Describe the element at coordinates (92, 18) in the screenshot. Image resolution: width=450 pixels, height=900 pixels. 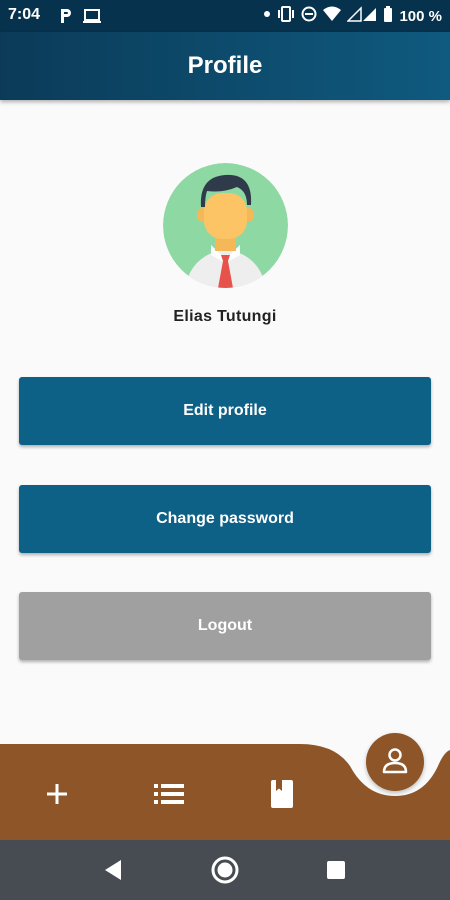
I see `laptop-icon` at that location.